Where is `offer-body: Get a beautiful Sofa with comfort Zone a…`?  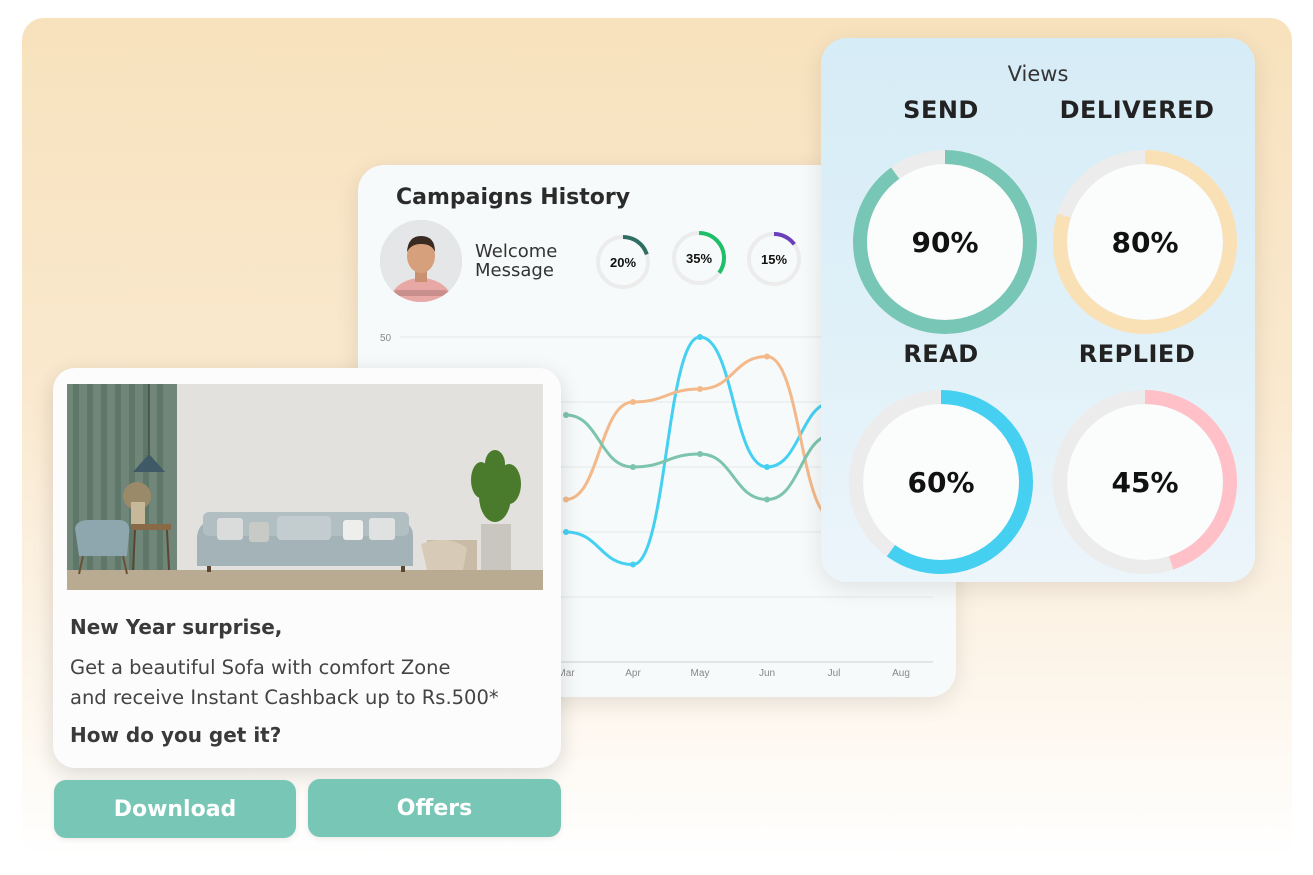 offer-body: Get a beautiful Sofa with comfort Zone a… is located at coordinates (284, 682).